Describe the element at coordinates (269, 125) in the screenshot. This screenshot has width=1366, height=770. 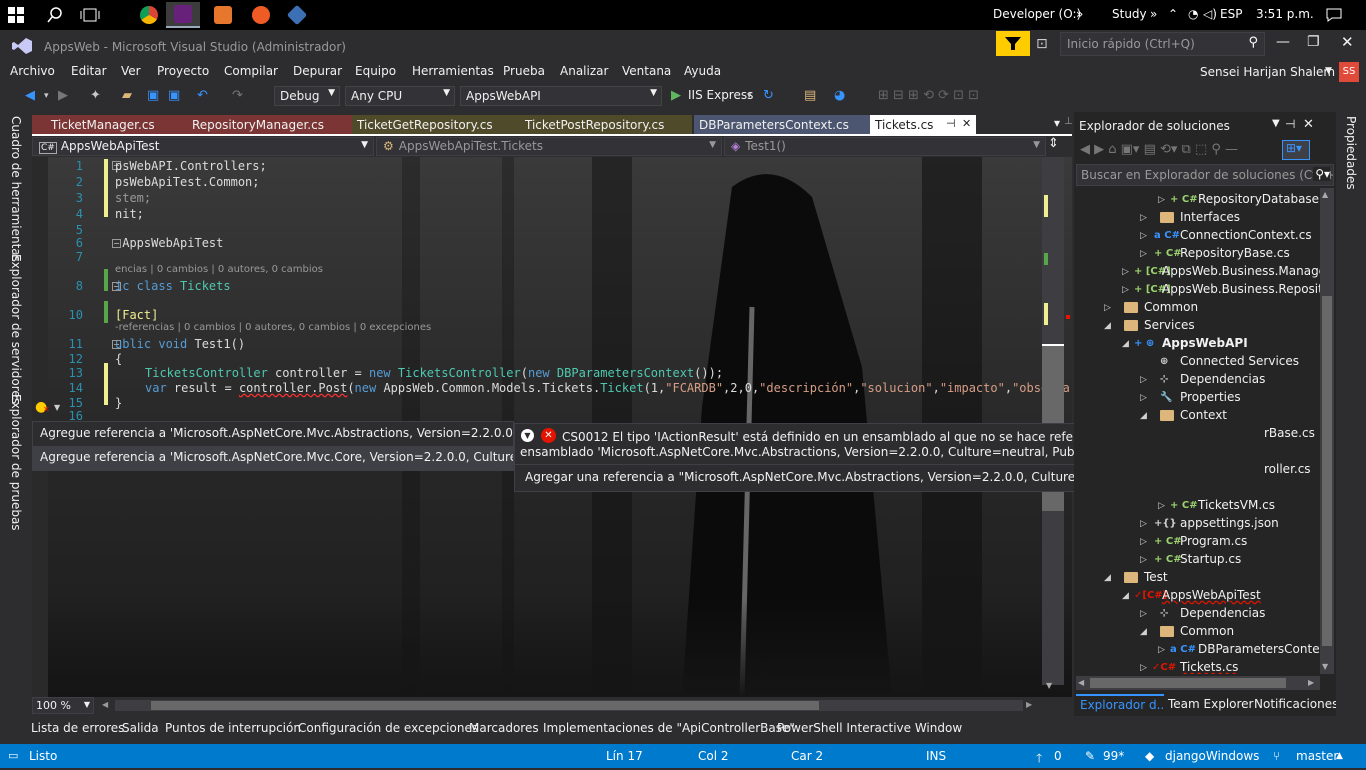
I see `tab-repositorymanager: RepositoryManager.cs` at that location.